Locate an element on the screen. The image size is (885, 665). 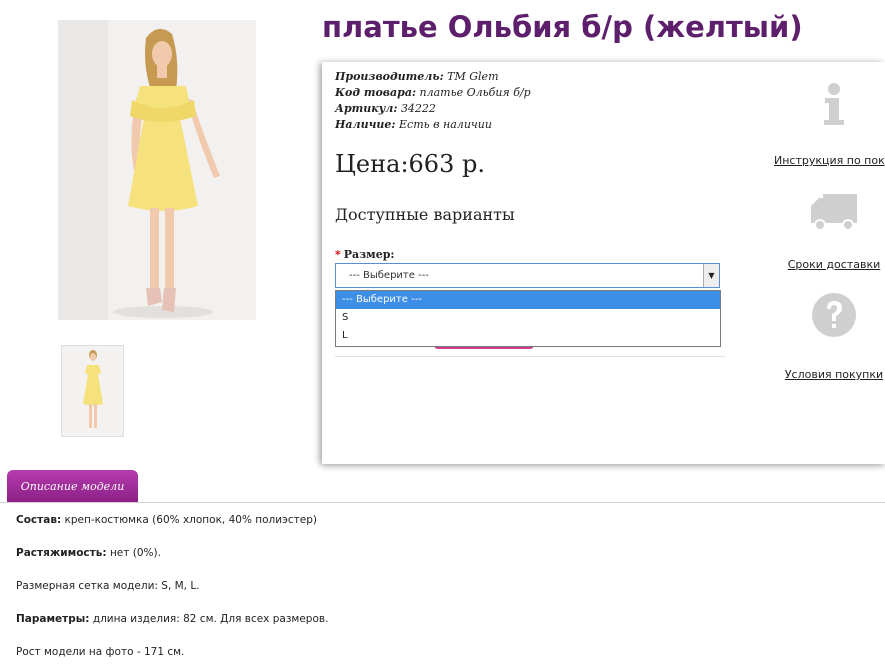
spec-code: Код товара: платье Ольбия б/р is located at coordinates (433, 93).